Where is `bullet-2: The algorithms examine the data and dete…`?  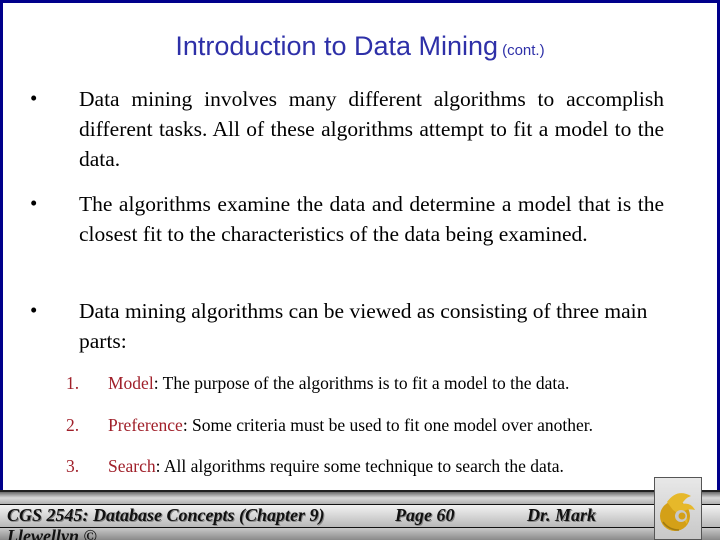 bullet-2: The algorithms examine the data and dete… is located at coordinates (371, 219).